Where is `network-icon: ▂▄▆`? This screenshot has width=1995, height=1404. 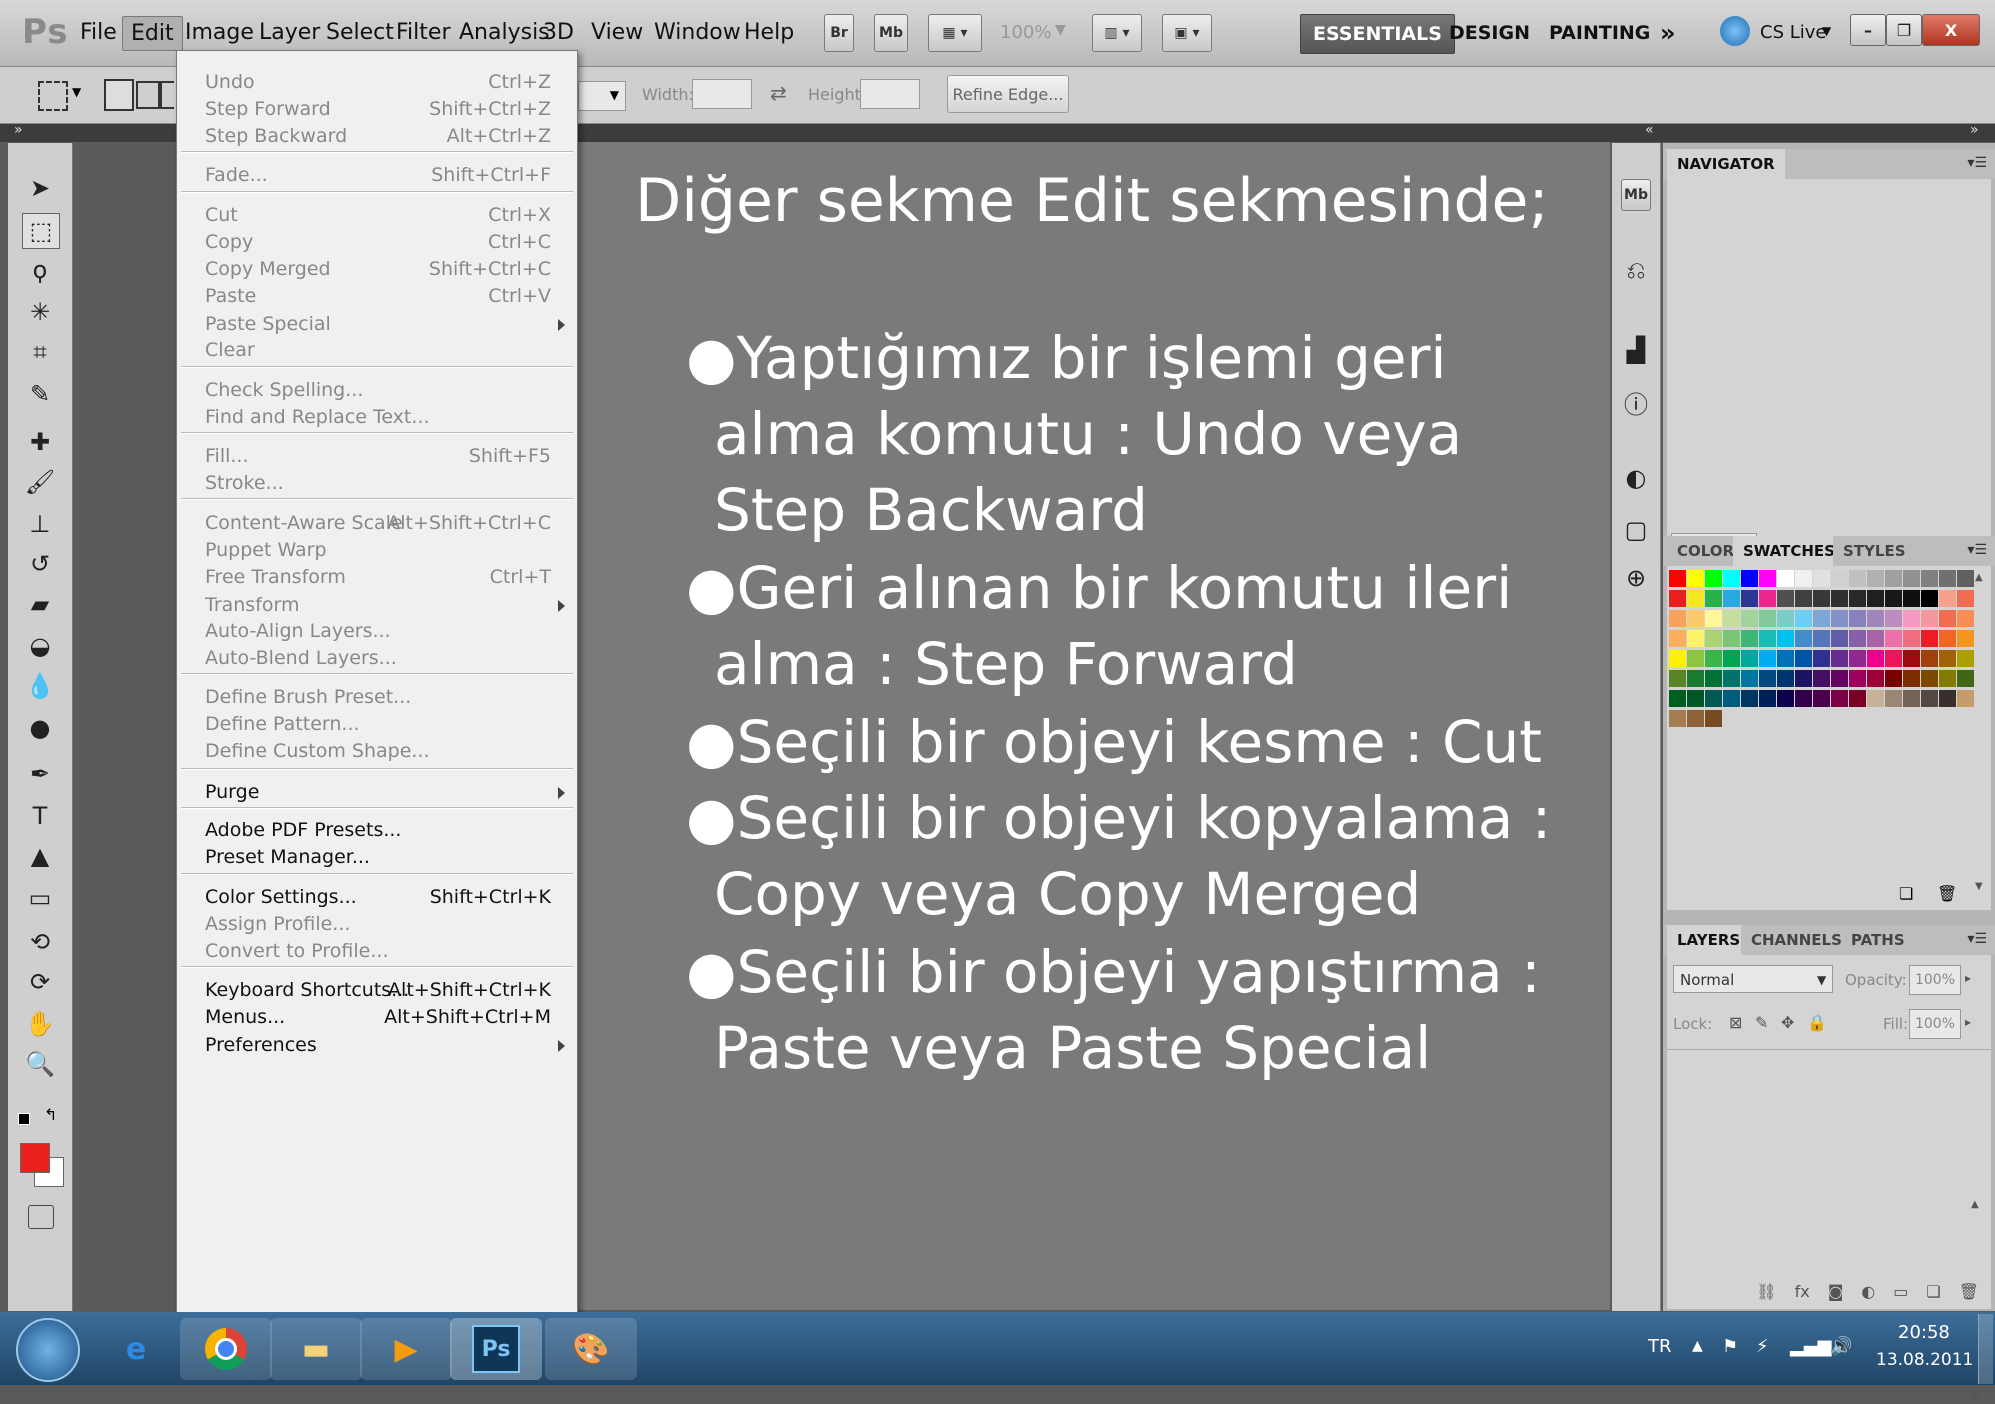 network-icon: ▂▄▆ is located at coordinates (1811, 1346).